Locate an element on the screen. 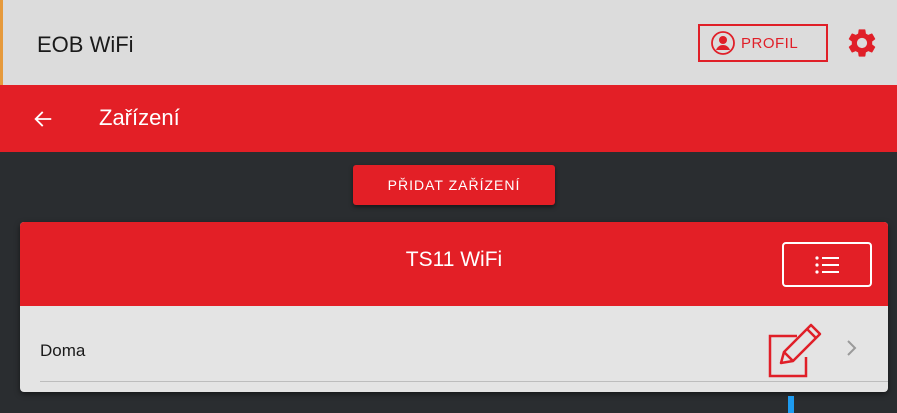 Image resolution: width=897 pixels, height=413 pixels. scroll-indicator is located at coordinates (791, 404).